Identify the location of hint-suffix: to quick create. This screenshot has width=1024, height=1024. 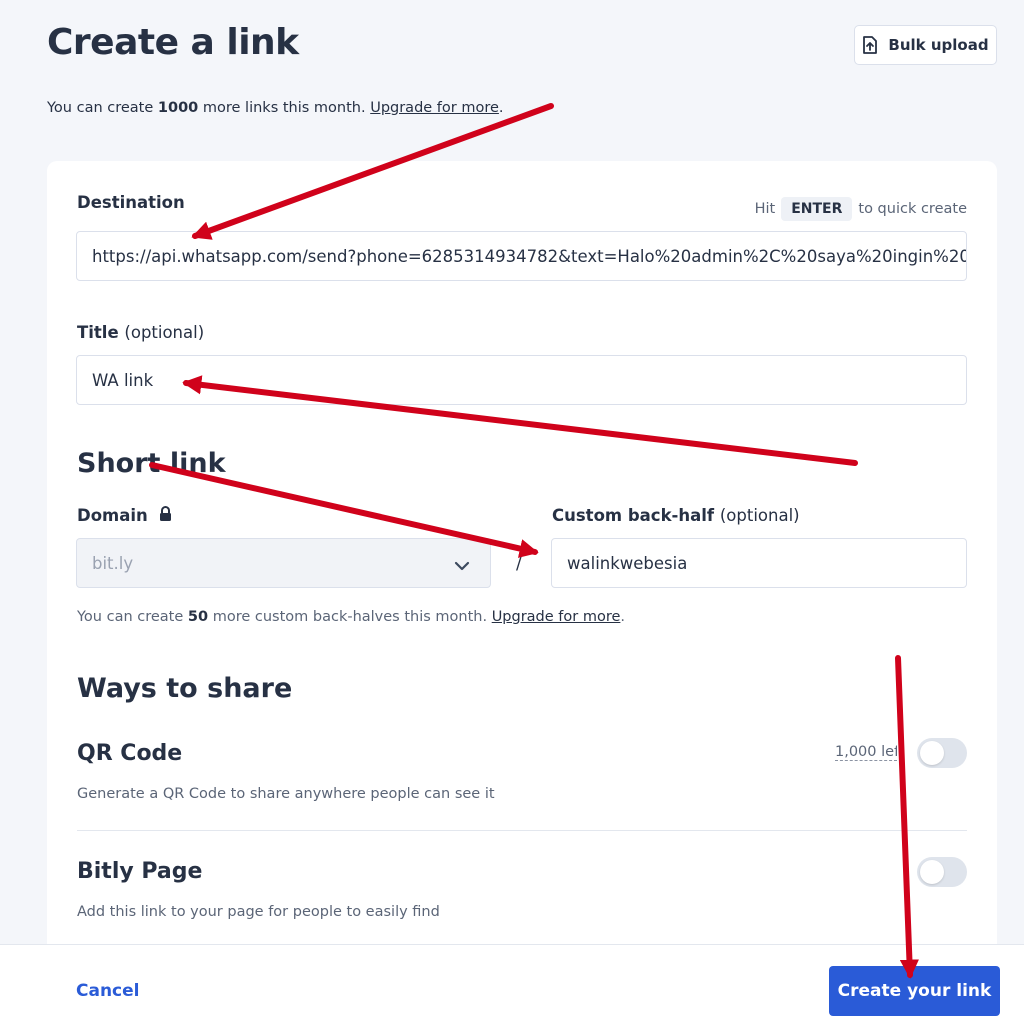
(912, 209).